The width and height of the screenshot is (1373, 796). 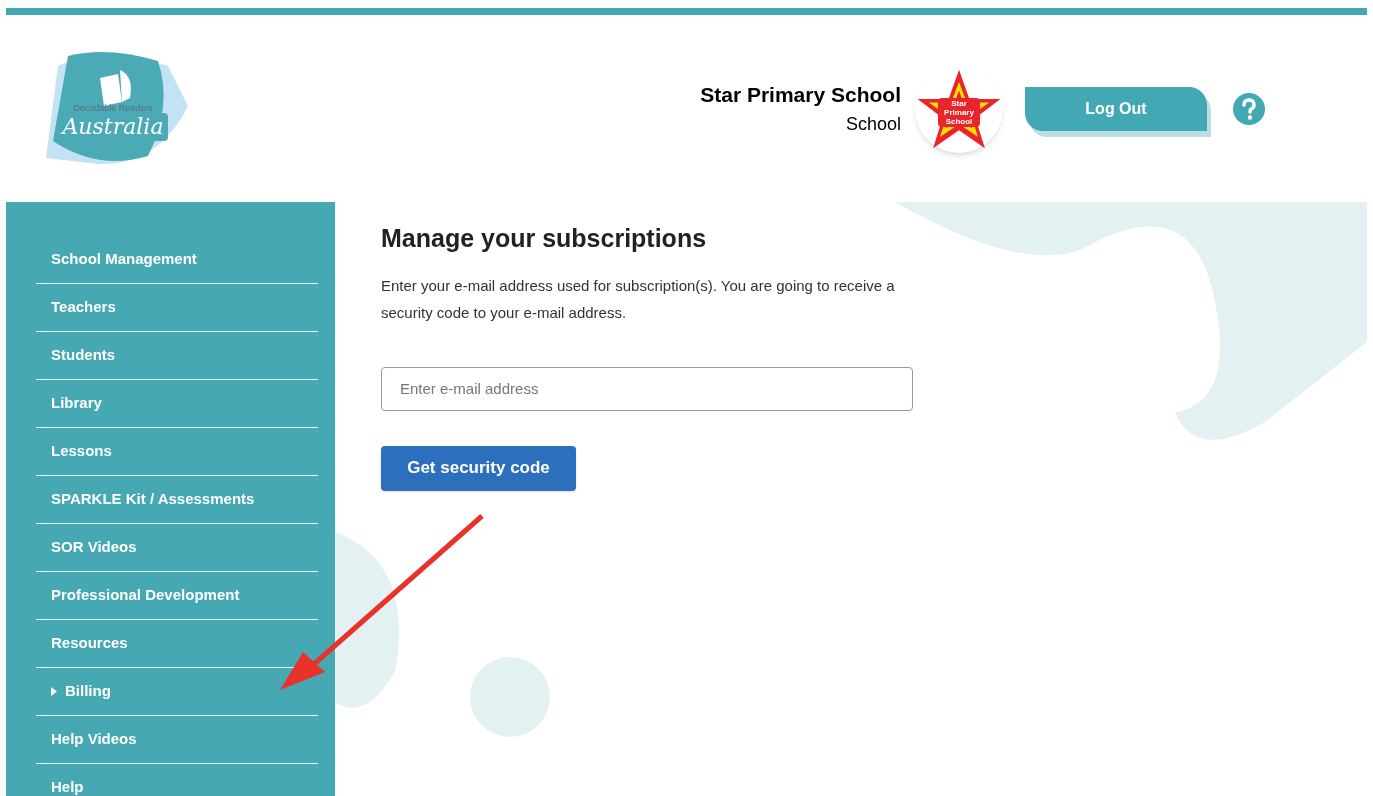 I want to click on logo-name: Australia, so click(x=113, y=127).